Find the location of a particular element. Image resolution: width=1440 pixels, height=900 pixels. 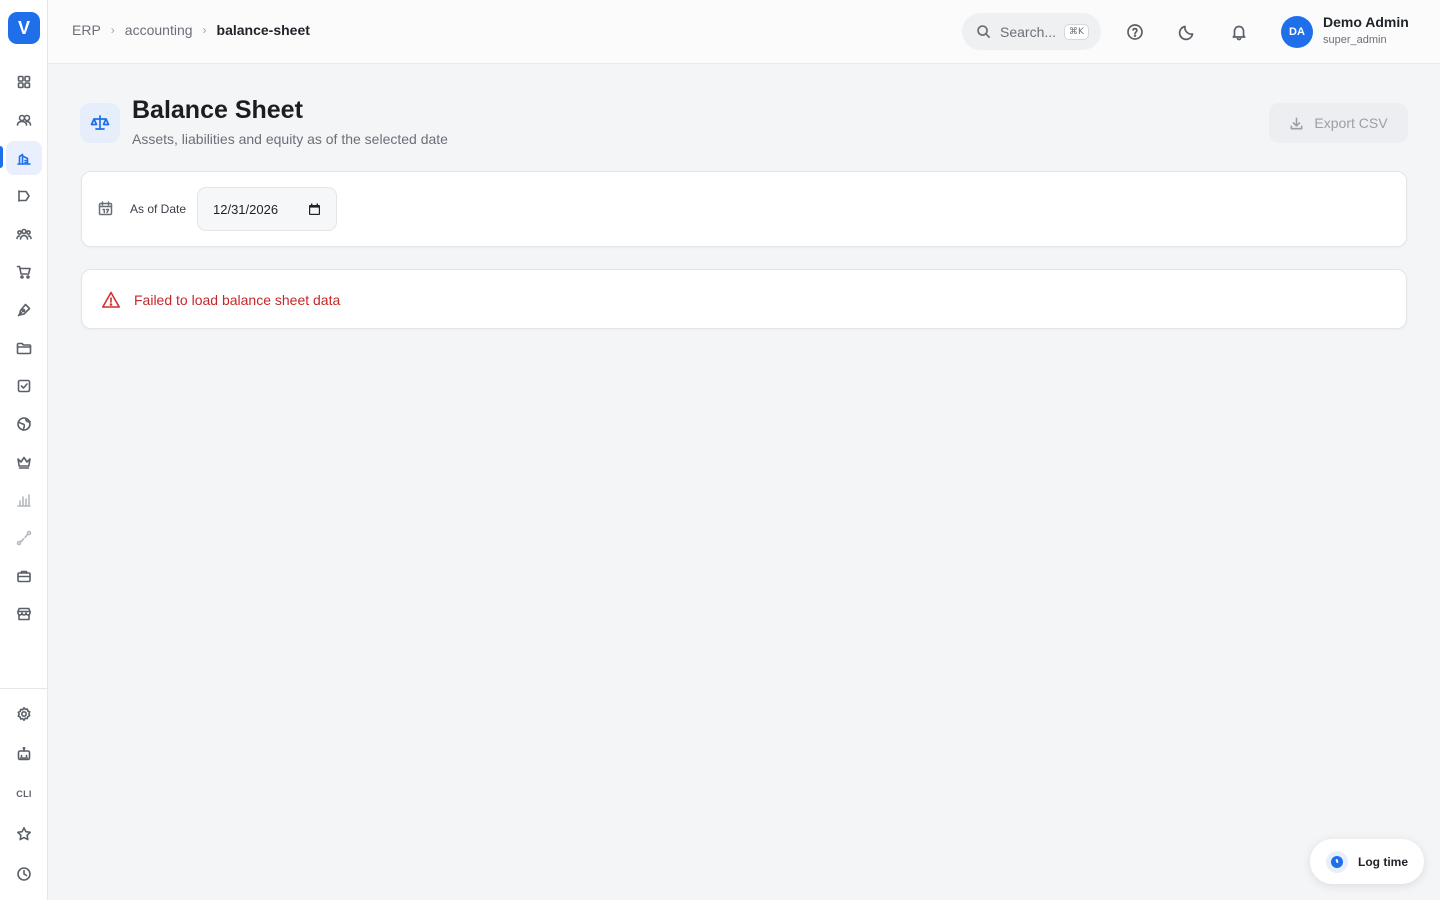

warning-triangle-icon is located at coordinates (111, 302).